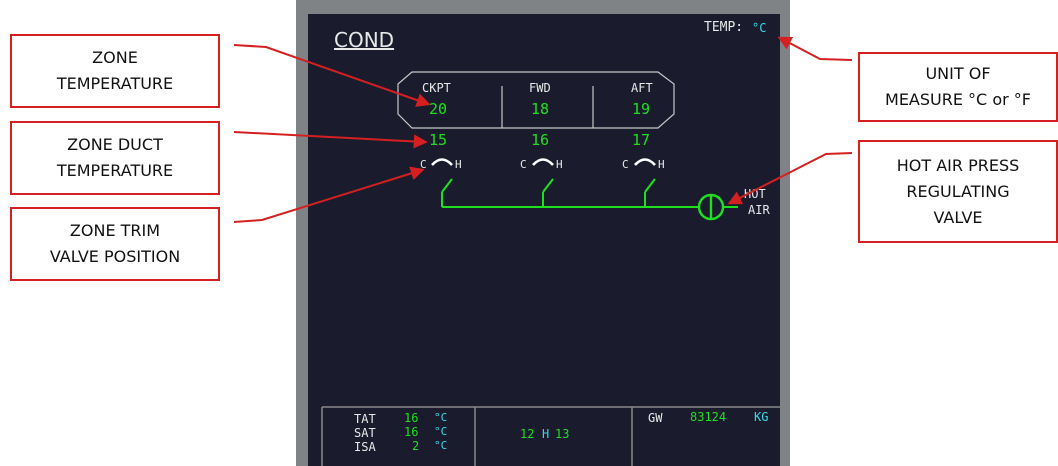  Describe the element at coordinates (115, 57) in the screenshot. I see `callout-line: ZONE` at that location.